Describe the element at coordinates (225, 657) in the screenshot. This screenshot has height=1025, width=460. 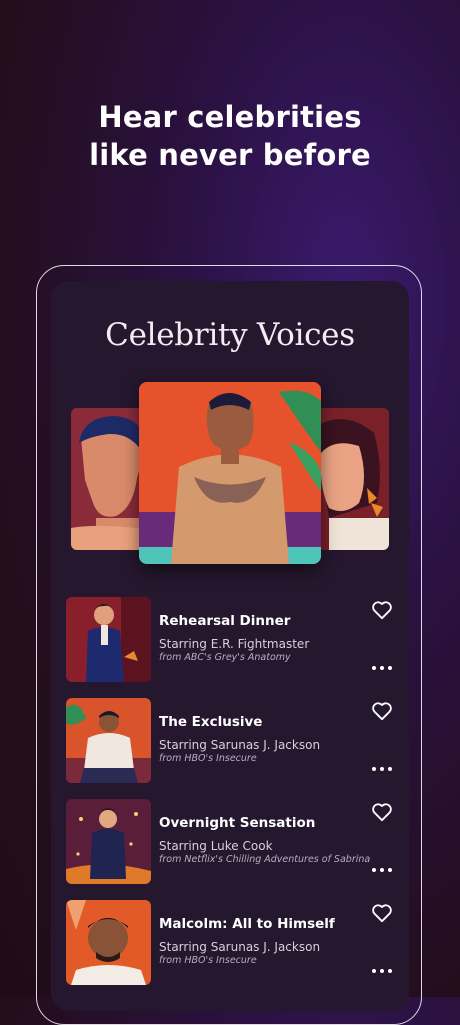
I see `story-source: from ABC's Grey's Anatomy` at that location.